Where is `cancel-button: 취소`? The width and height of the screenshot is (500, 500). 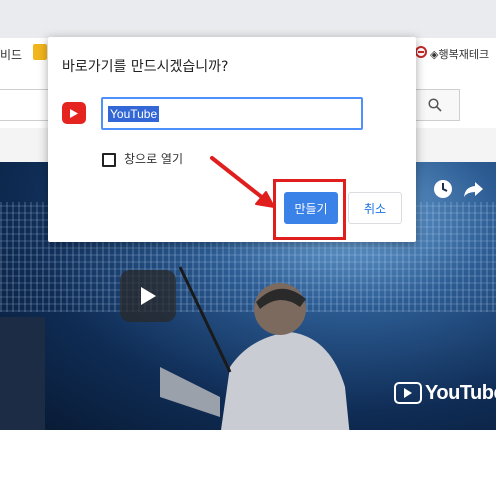 cancel-button: 취소 is located at coordinates (375, 208).